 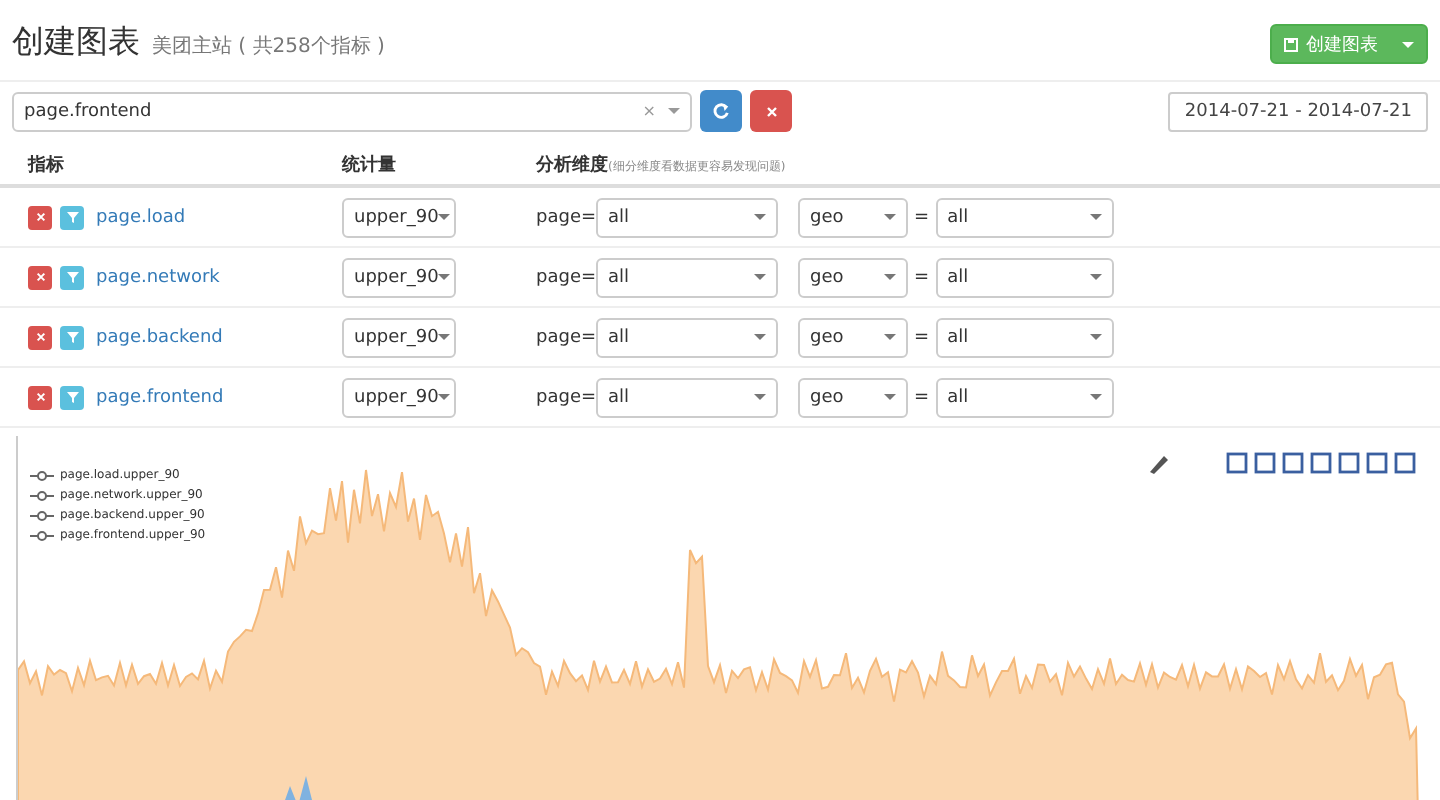 What do you see at coordinates (160, 397) in the screenshot?
I see `metric-link: page.frontend` at bounding box center [160, 397].